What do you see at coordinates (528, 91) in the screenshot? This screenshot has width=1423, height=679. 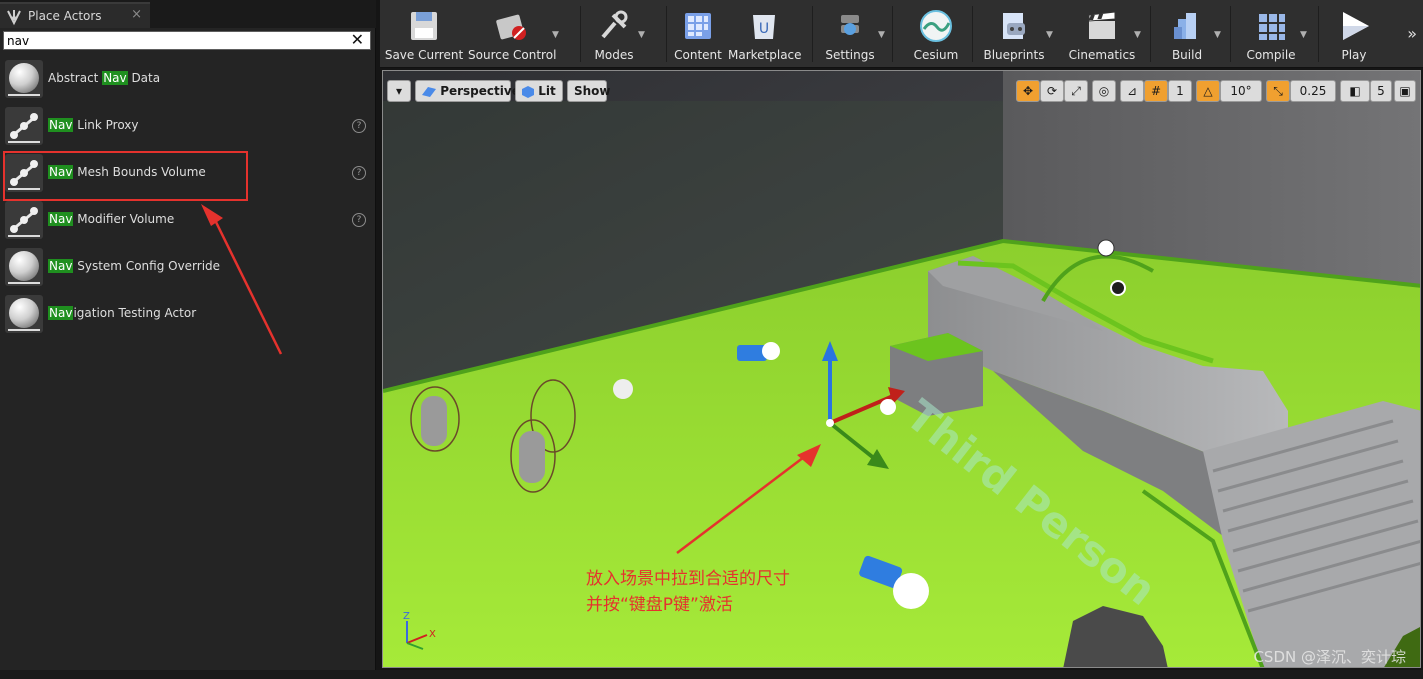 I see `lit-icon` at bounding box center [528, 91].